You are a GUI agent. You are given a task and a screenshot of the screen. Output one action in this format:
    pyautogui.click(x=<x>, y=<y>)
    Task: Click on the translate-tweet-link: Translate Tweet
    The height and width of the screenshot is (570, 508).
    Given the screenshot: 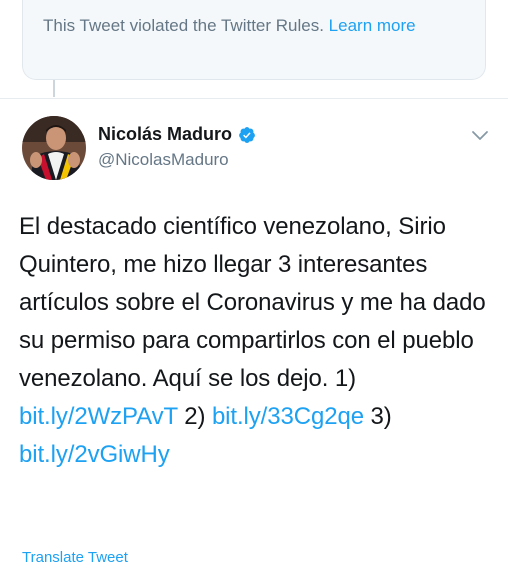 What is the action you would take?
    pyautogui.click(x=75, y=557)
    